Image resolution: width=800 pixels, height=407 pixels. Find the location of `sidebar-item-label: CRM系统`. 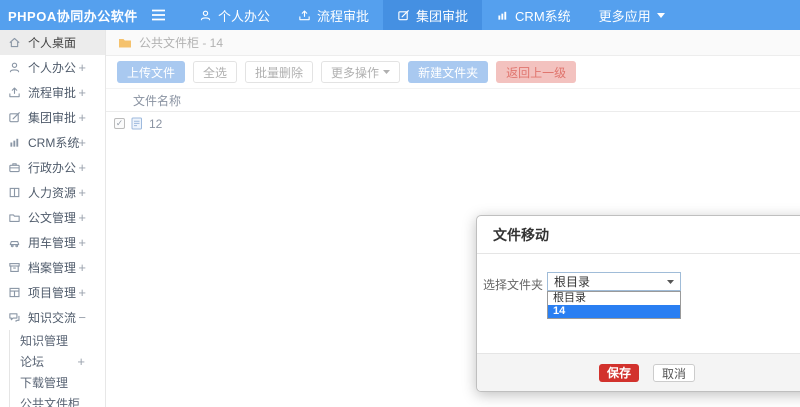

sidebar-item-label: CRM系统 is located at coordinates (54, 143).